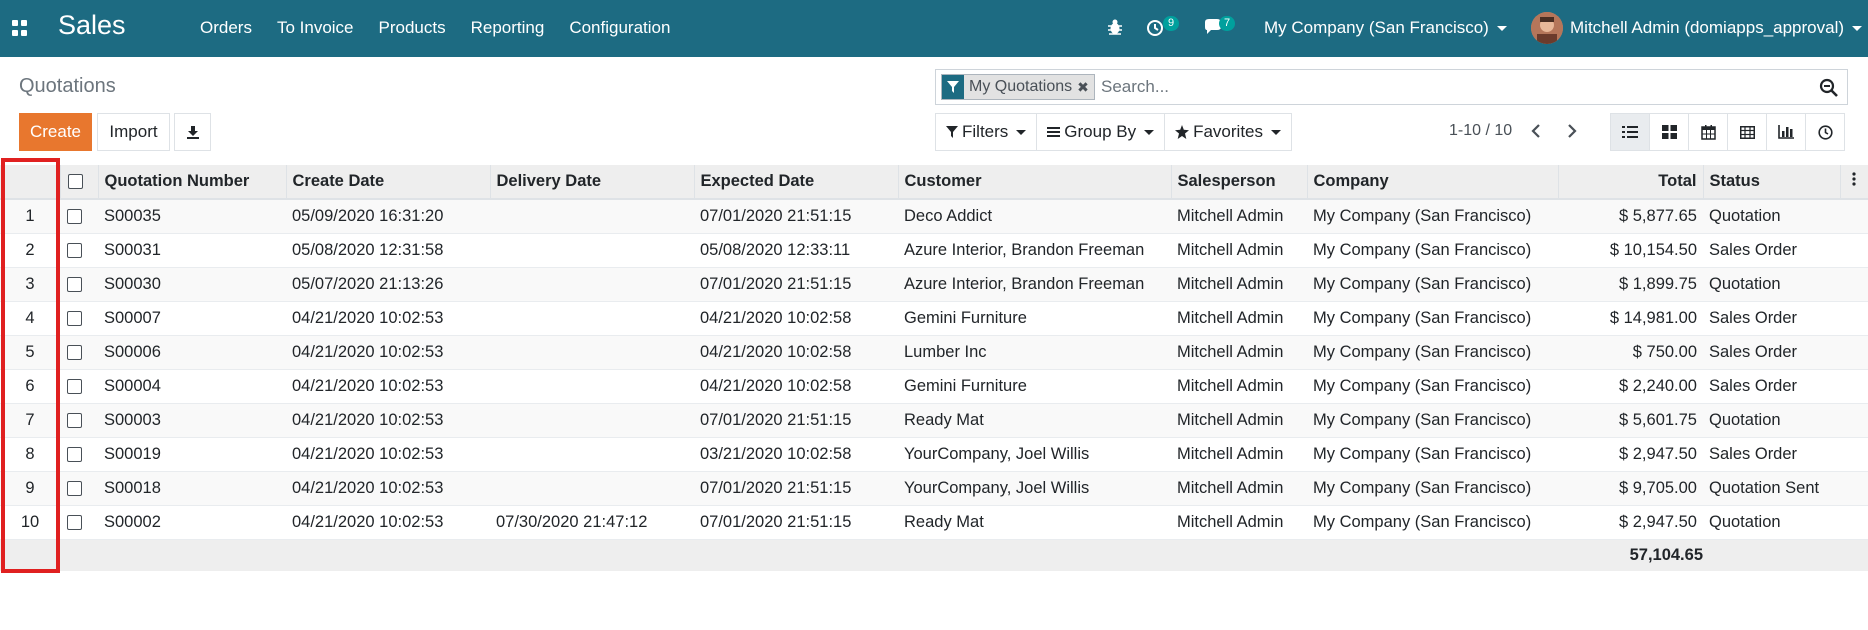 This screenshot has height=630, width=1868. I want to click on company-switcher: My Company (San Francisco), so click(1385, 28).